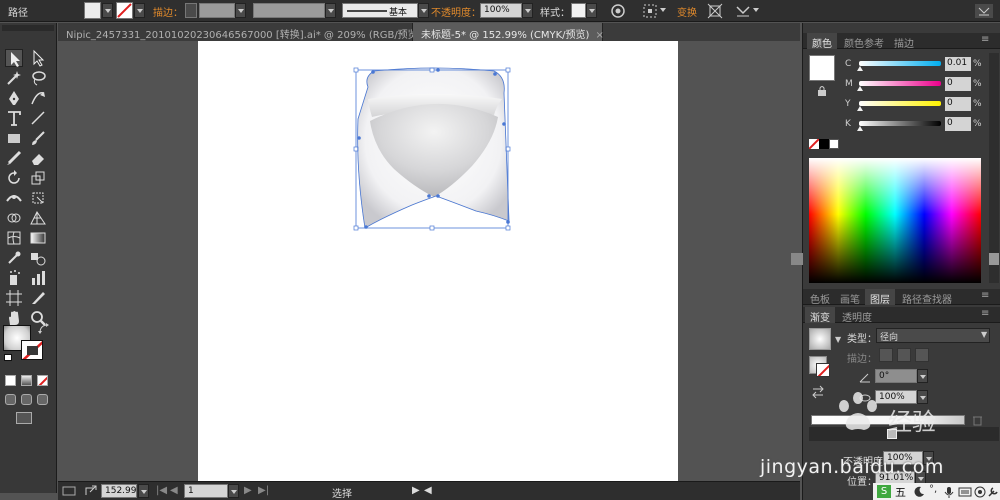 Image resolution: width=1000 pixels, height=500 pixels. Describe the element at coordinates (958, 64) in the screenshot. I see `cyan-value: 0.01` at that location.